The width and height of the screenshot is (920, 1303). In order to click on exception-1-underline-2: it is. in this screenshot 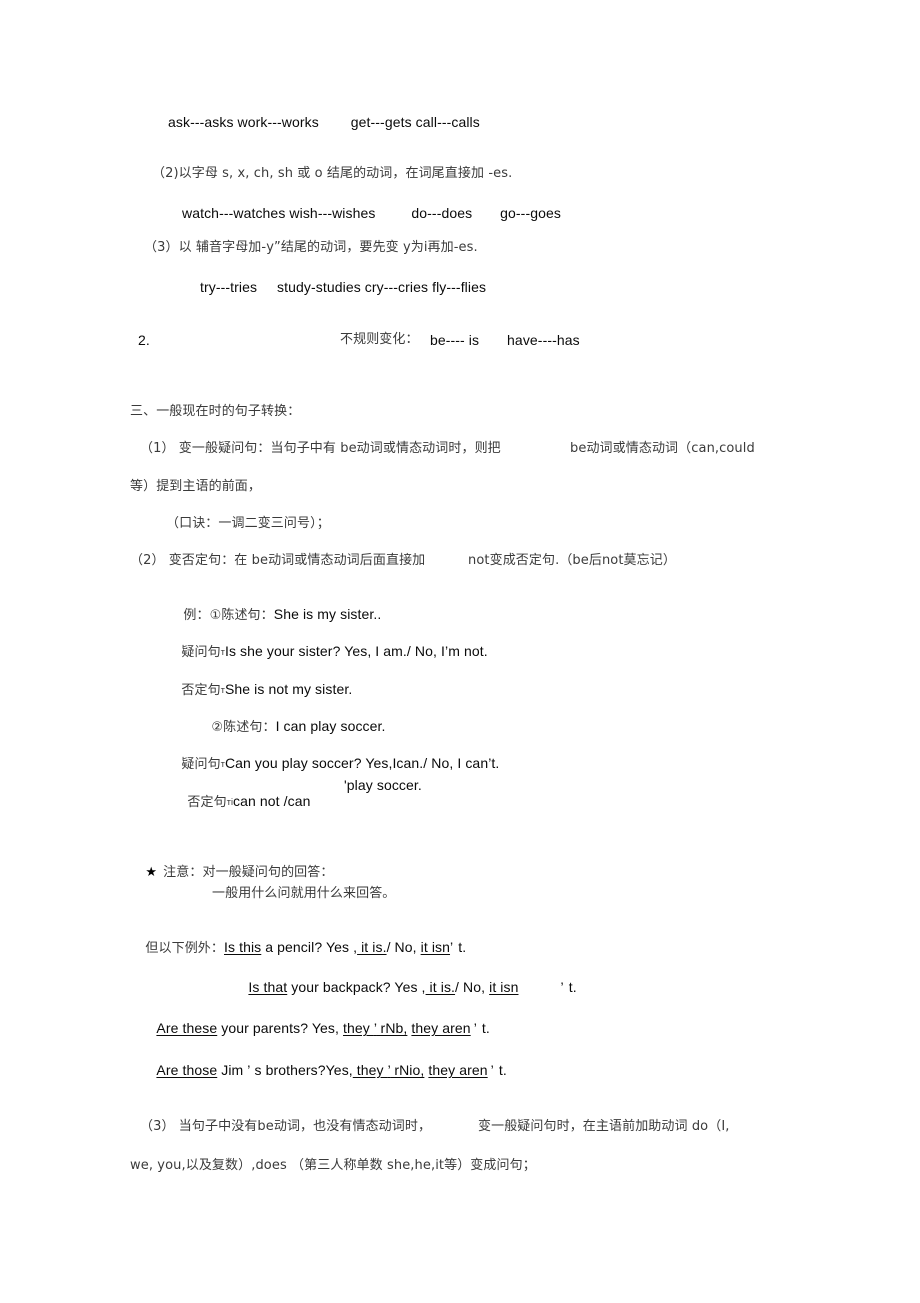, I will do `click(372, 947)`.